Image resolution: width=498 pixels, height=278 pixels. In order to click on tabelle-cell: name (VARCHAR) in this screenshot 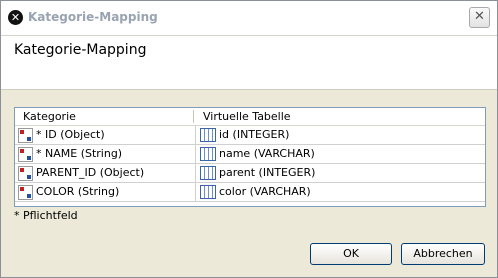, I will do `click(341, 154)`.